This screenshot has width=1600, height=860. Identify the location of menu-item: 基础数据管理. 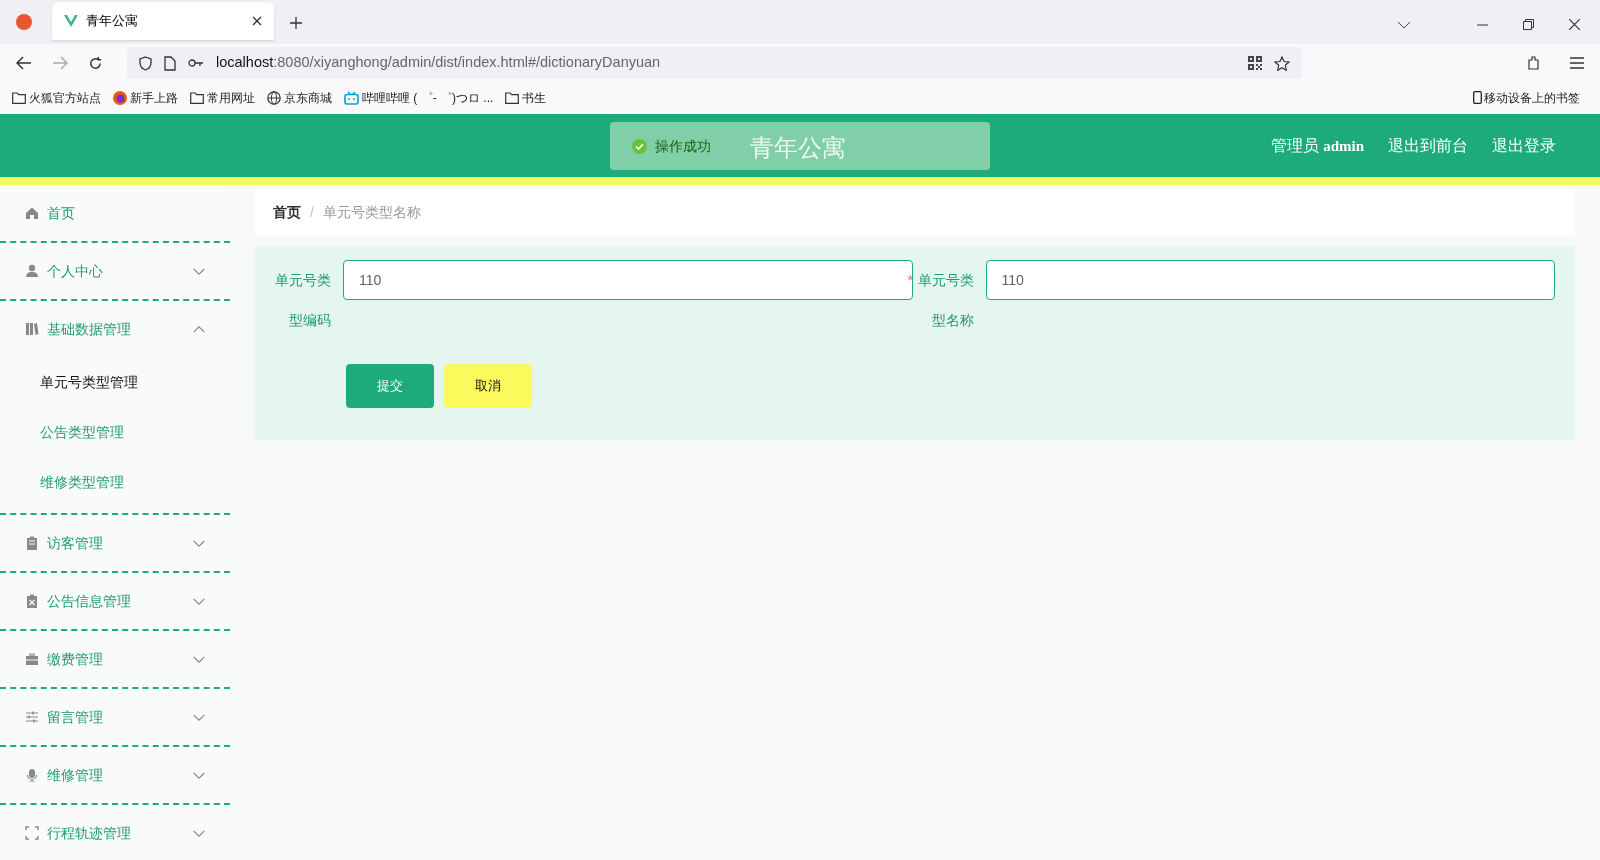
(115, 329).